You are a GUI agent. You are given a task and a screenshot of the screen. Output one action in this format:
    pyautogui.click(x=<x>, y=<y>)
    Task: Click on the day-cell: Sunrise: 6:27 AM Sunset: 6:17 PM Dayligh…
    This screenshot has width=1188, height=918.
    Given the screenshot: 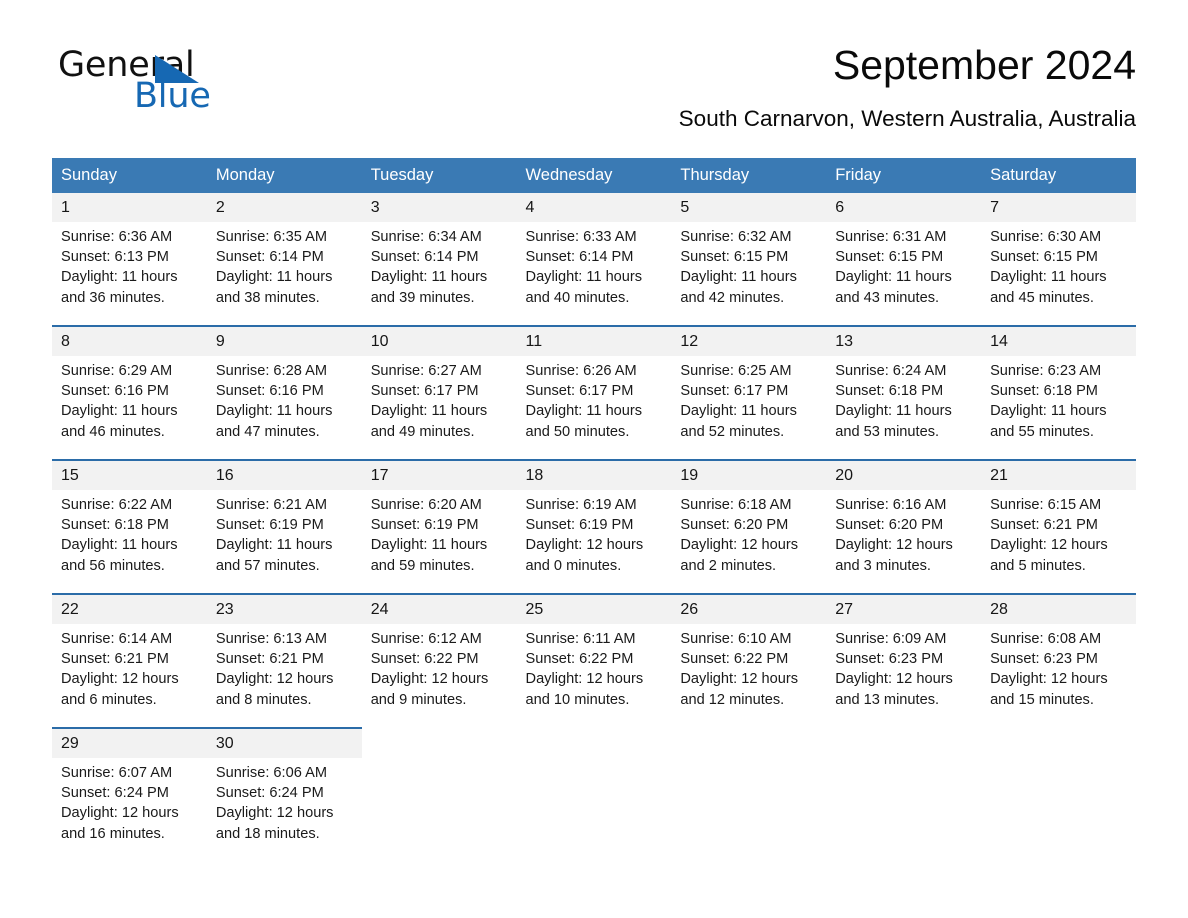 What is the action you would take?
    pyautogui.click(x=439, y=408)
    